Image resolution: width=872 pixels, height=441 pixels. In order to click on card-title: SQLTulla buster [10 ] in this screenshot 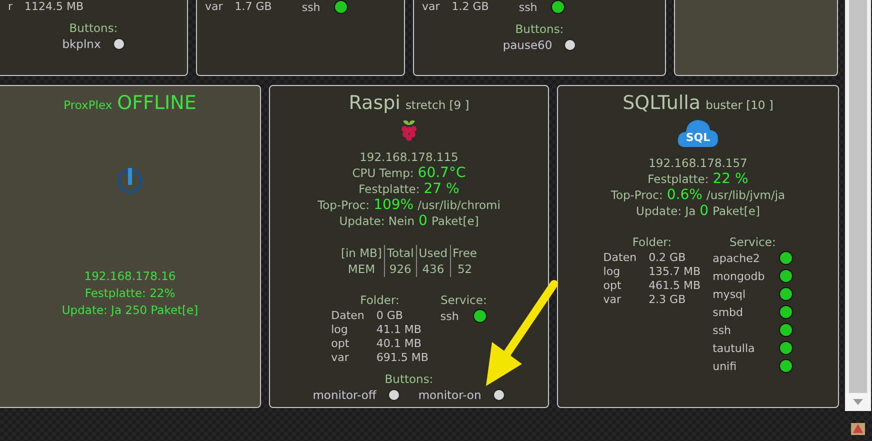, I will do `click(698, 103)`.